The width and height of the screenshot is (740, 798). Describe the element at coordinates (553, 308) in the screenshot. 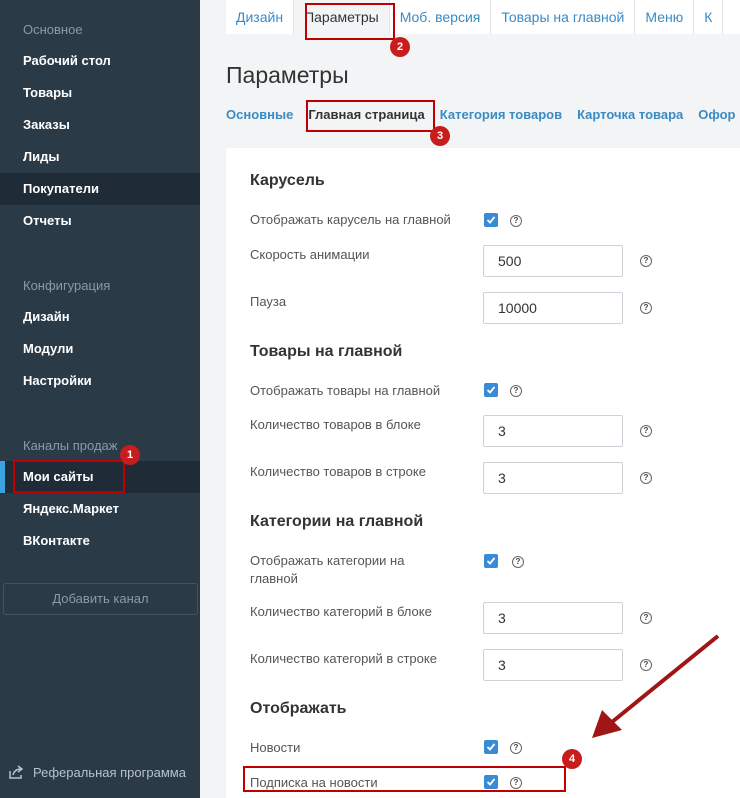

I see `carousel-pause-input` at that location.